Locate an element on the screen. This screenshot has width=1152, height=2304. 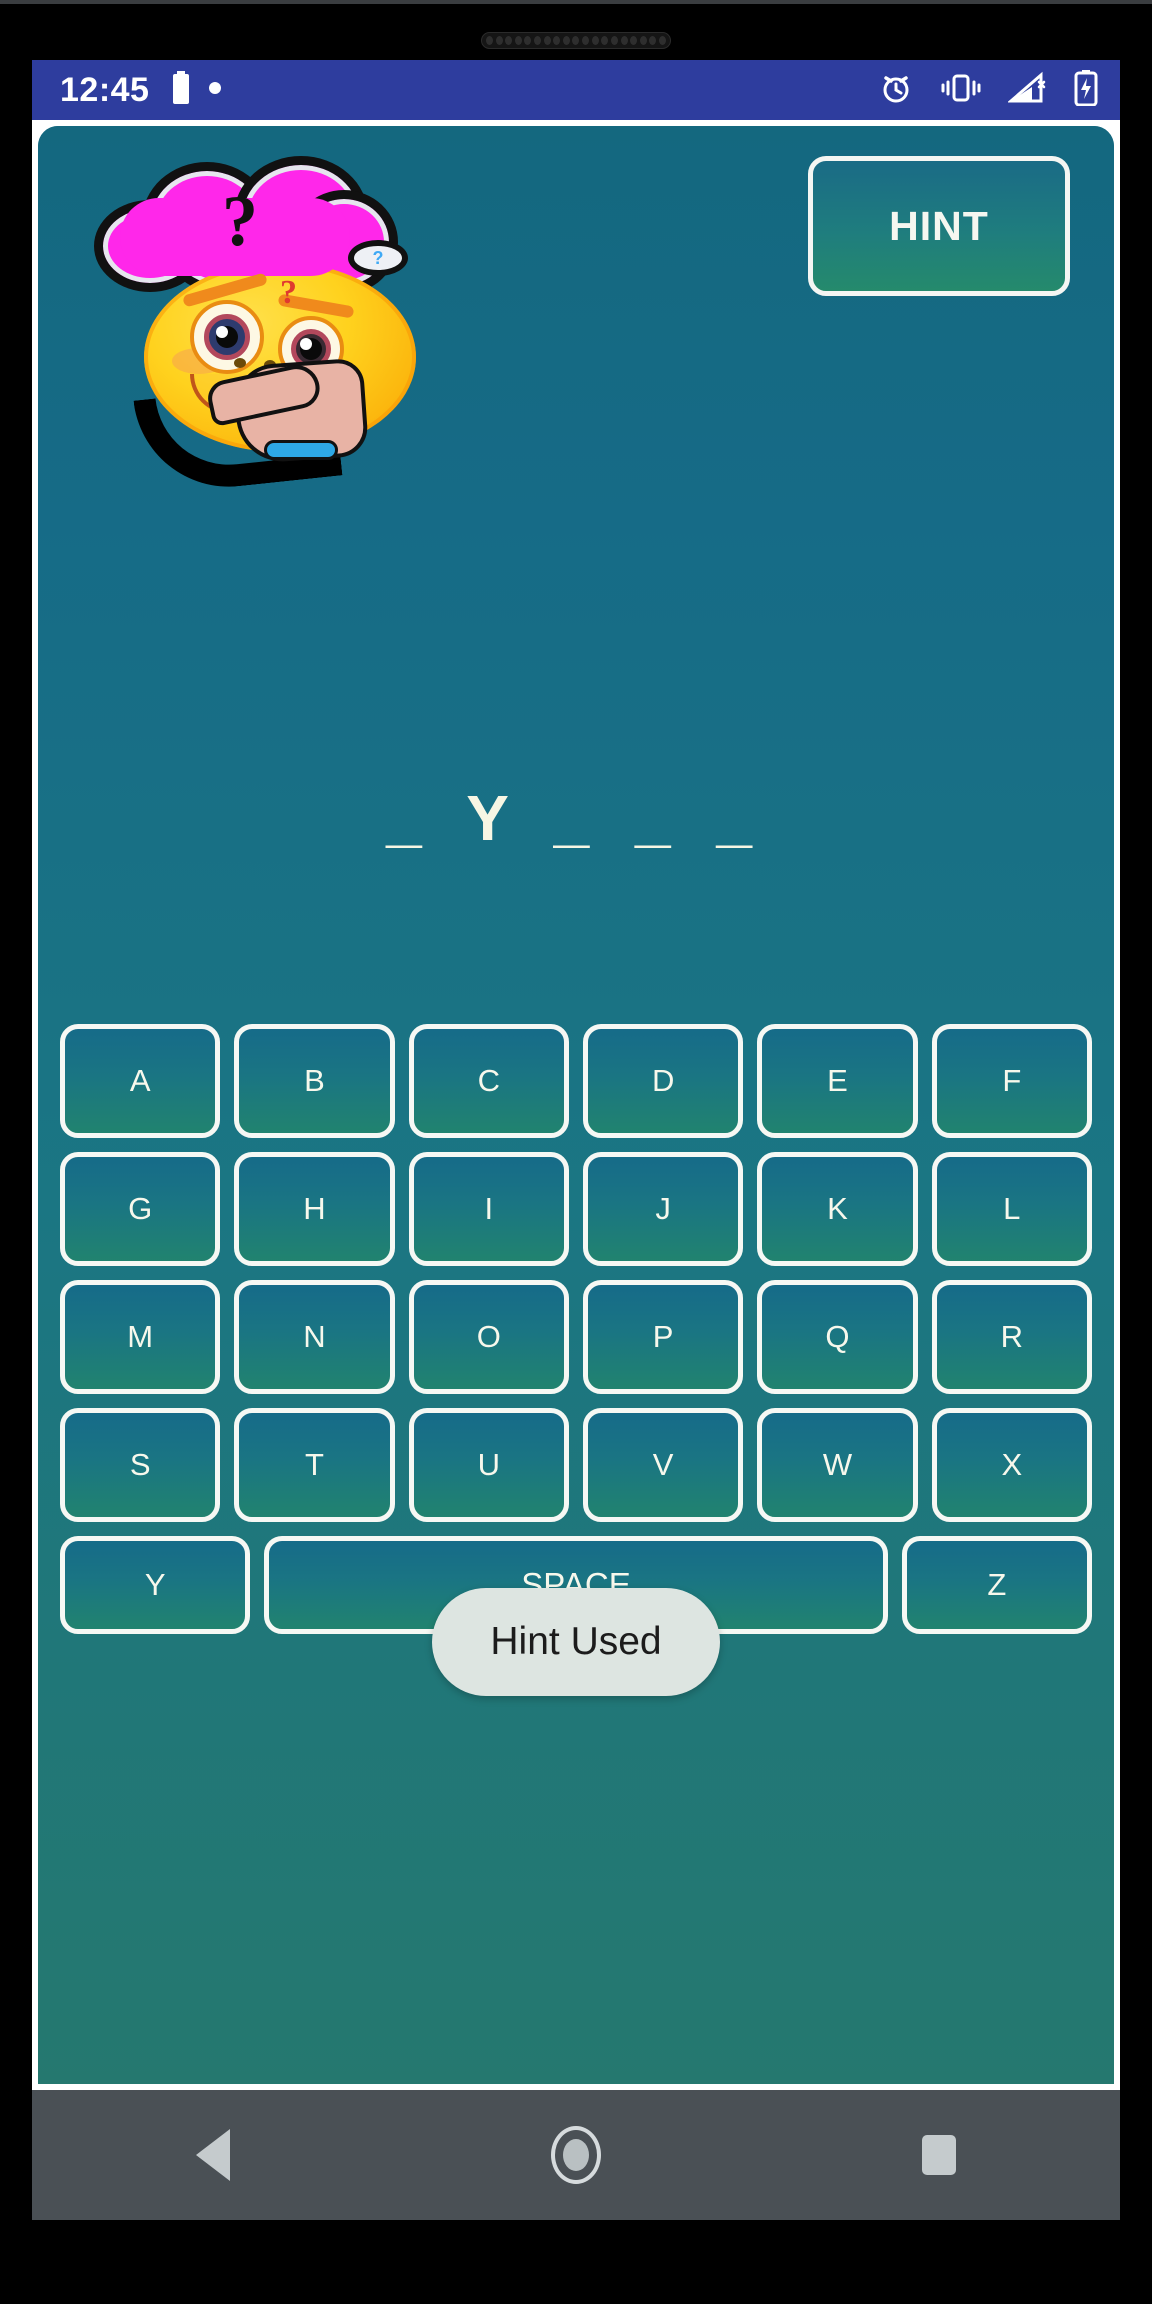
bezel-hairline is located at coordinates (576, 2).